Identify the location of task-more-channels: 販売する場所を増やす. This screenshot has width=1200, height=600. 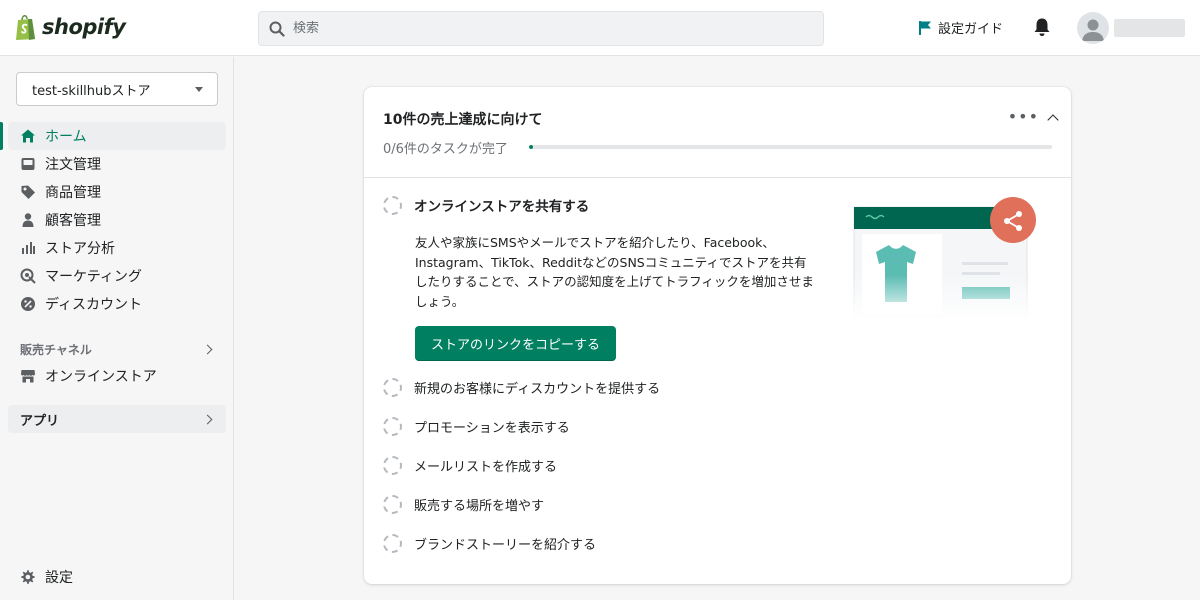
(463, 504).